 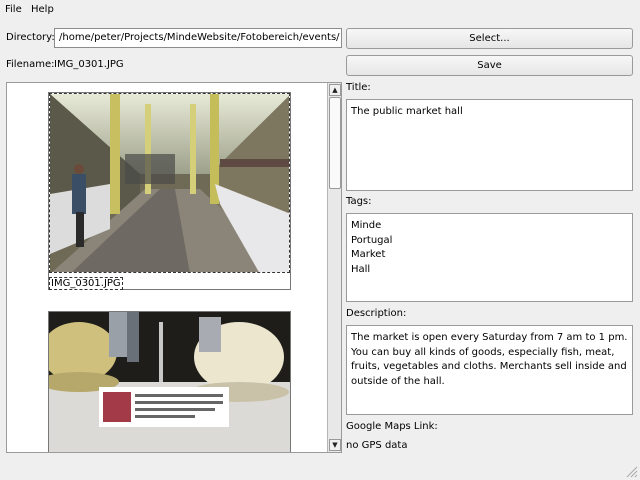 What do you see at coordinates (30, 64) in the screenshot?
I see `filename-label: Filename:` at bounding box center [30, 64].